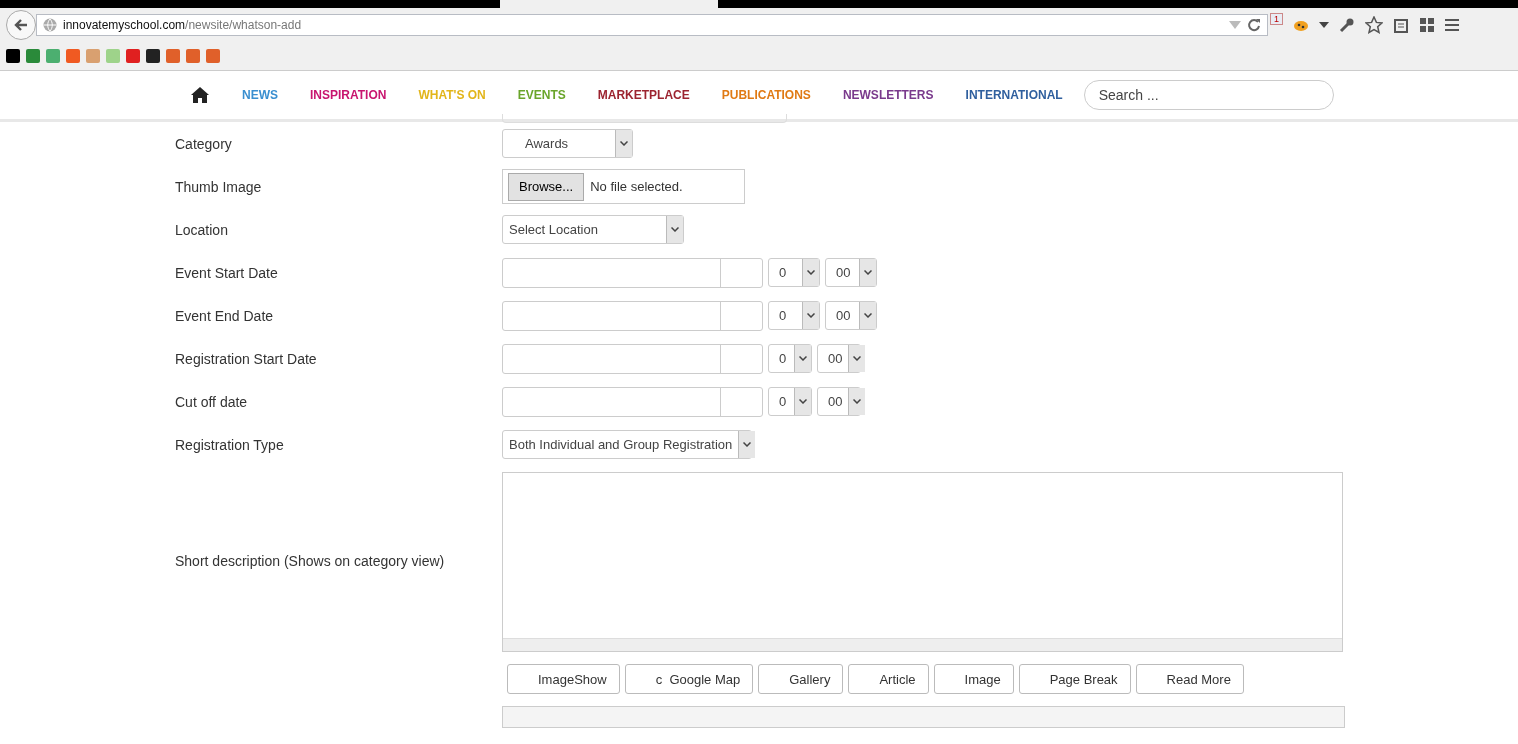 The width and height of the screenshot is (1518, 744). Describe the element at coordinates (1452, 25) in the screenshot. I see `menu-icon` at that location.